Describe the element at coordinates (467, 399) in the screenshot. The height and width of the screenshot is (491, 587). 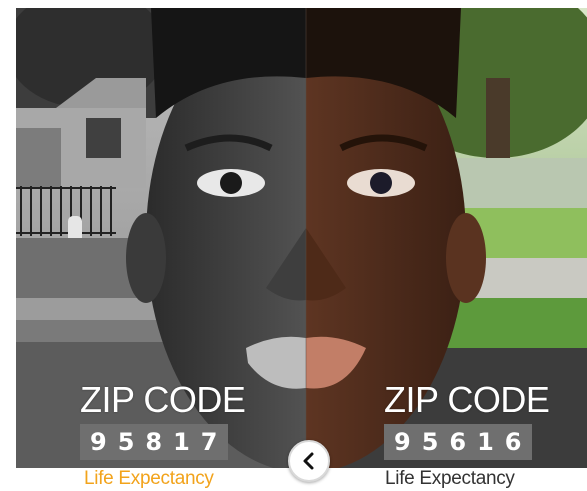
I see `right-zip-label: ZIP CODE` at that location.